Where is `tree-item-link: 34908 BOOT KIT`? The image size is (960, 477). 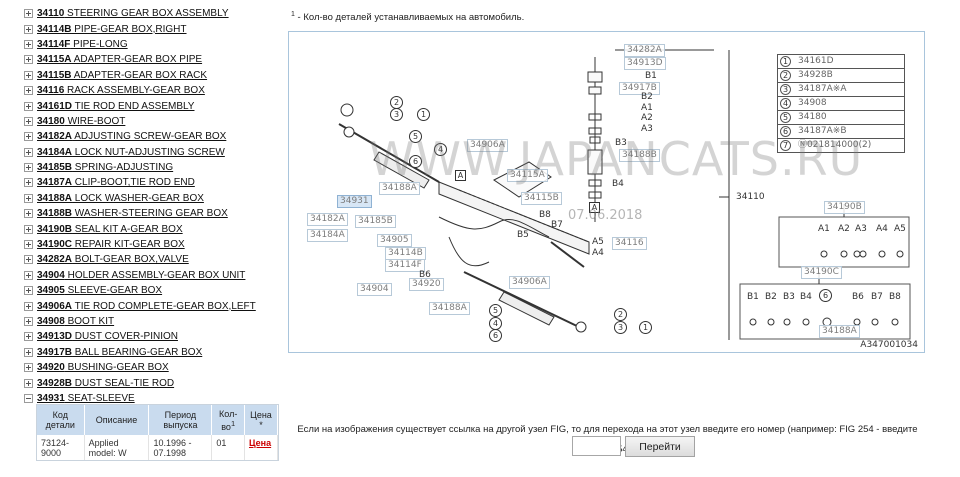 tree-item-link: 34908 BOOT KIT is located at coordinates (75, 321).